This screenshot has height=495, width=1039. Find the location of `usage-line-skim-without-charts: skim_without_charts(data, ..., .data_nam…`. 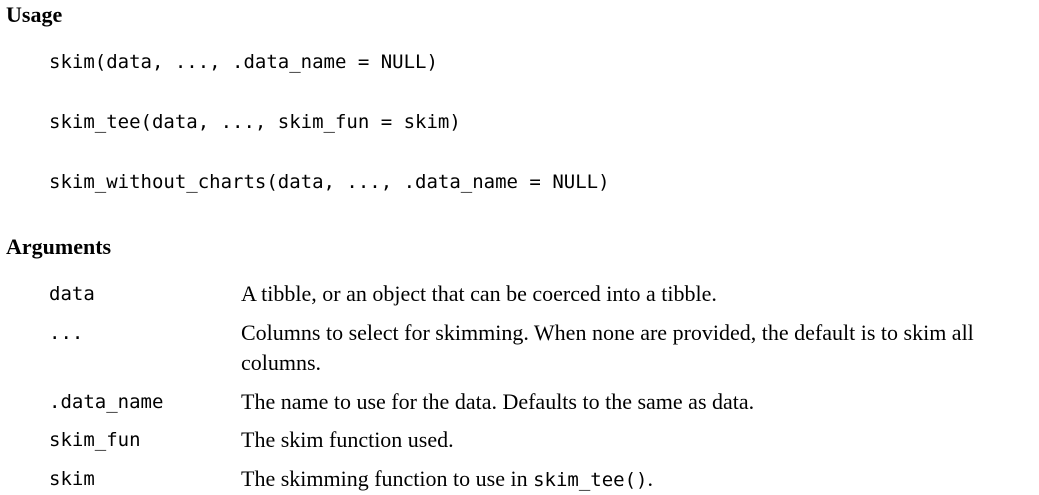

usage-line-skim-without-charts: skim_without_charts(data, ..., .data_nam… is located at coordinates (329, 182).